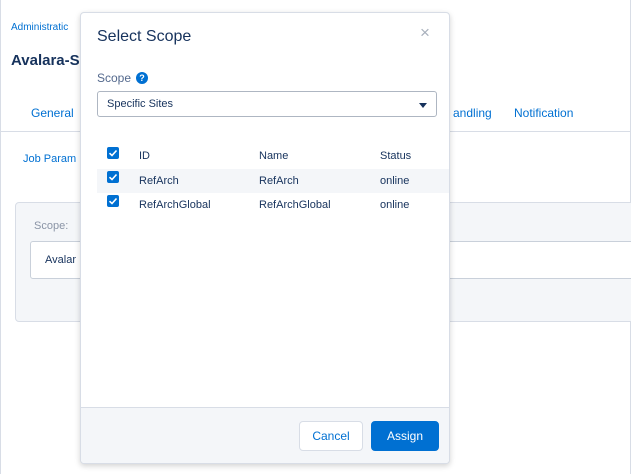 This screenshot has height=474, width=631. What do you see at coordinates (405, 436) in the screenshot?
I see `assign-button: Assign` at bounding box center [405, 436].